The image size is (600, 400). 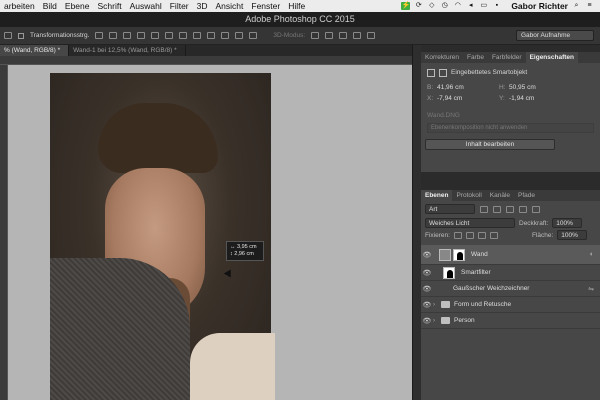 What do you see at coordinates (225, 35) in the screenshot?
I see `distribute-left-icon` at bounding box center [225, 35].